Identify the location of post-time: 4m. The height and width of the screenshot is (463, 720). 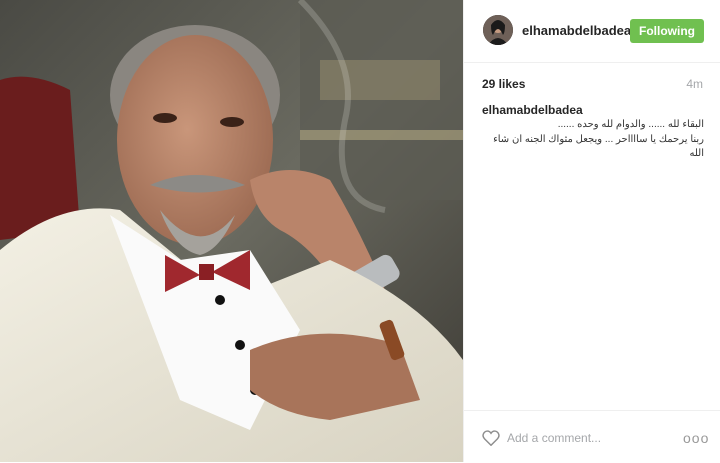
(694, 84).